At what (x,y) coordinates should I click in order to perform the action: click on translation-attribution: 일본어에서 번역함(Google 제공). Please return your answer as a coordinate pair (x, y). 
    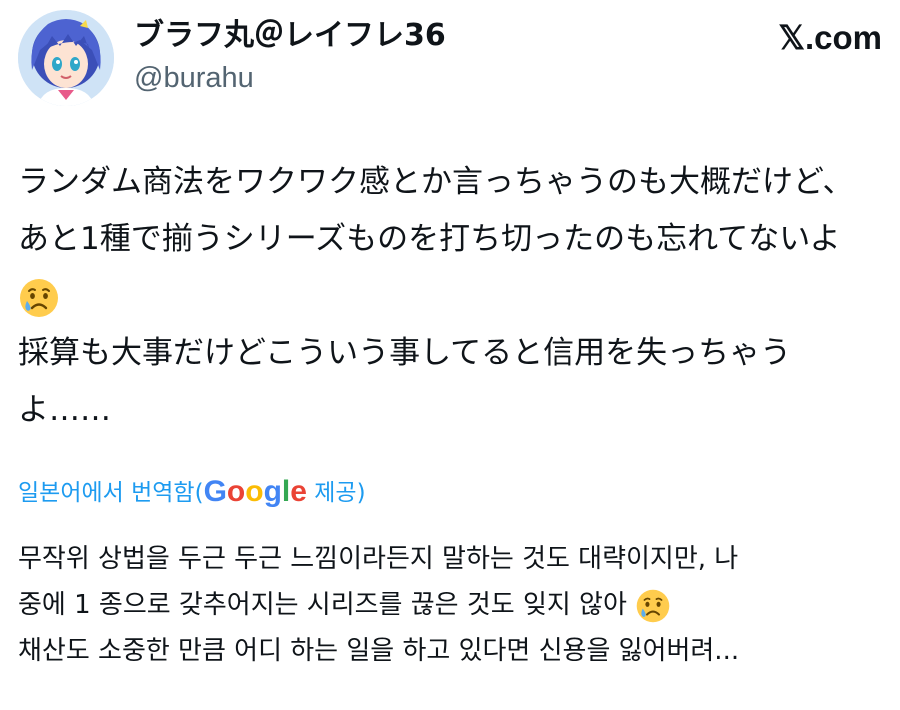
    Looking at the image, I should click on (192, 492).